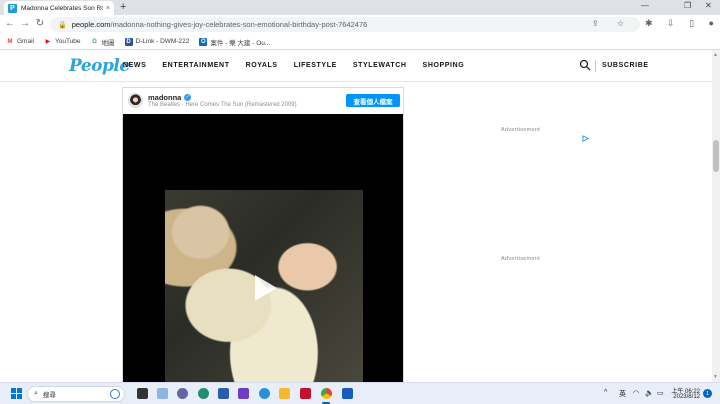 The width and height of the screenshot is (720, 404). What do you see at coordinates (25, 23) in the screenshot?
I see `forward-button: →` at bounding box center [25, 23].